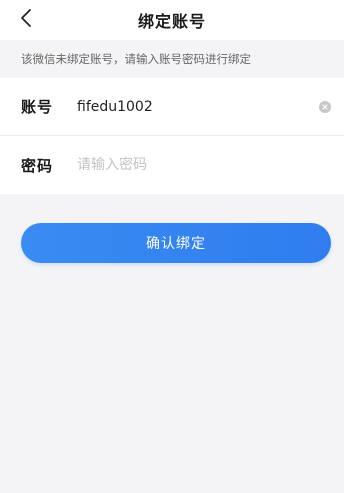 The height and width of the screenshot is (493, 344). Describe the element at coordinates (37, 165) in the screenshot. I see `password-label: 密码` at that location.